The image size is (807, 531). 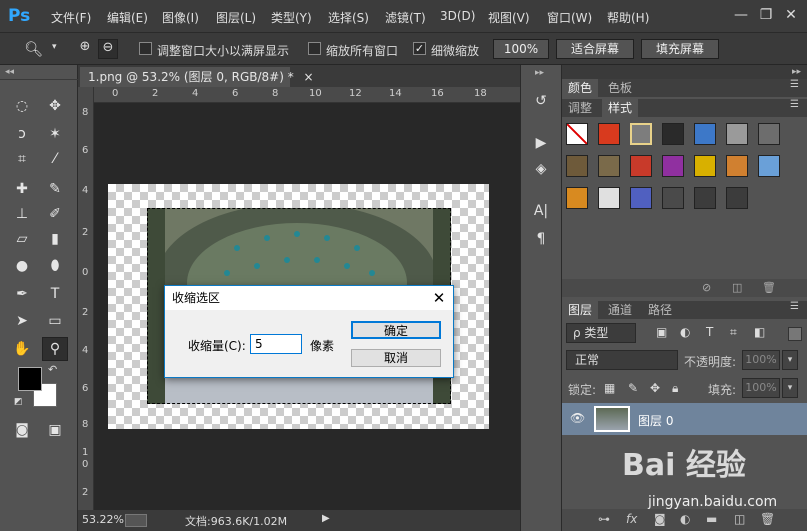 I want to click on menu-type: 类型(Y), so click(x=291, y=17).